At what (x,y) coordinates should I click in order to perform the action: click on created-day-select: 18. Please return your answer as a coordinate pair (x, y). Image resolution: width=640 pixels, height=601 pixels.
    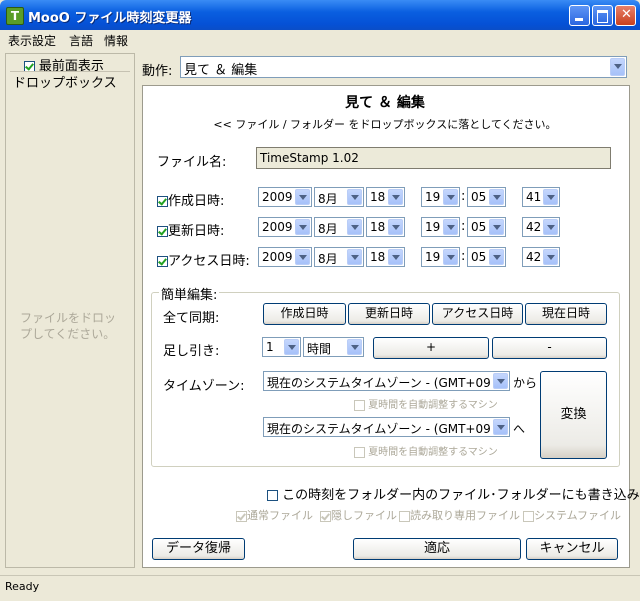
    Looking at the image, I should click on (385, 197).